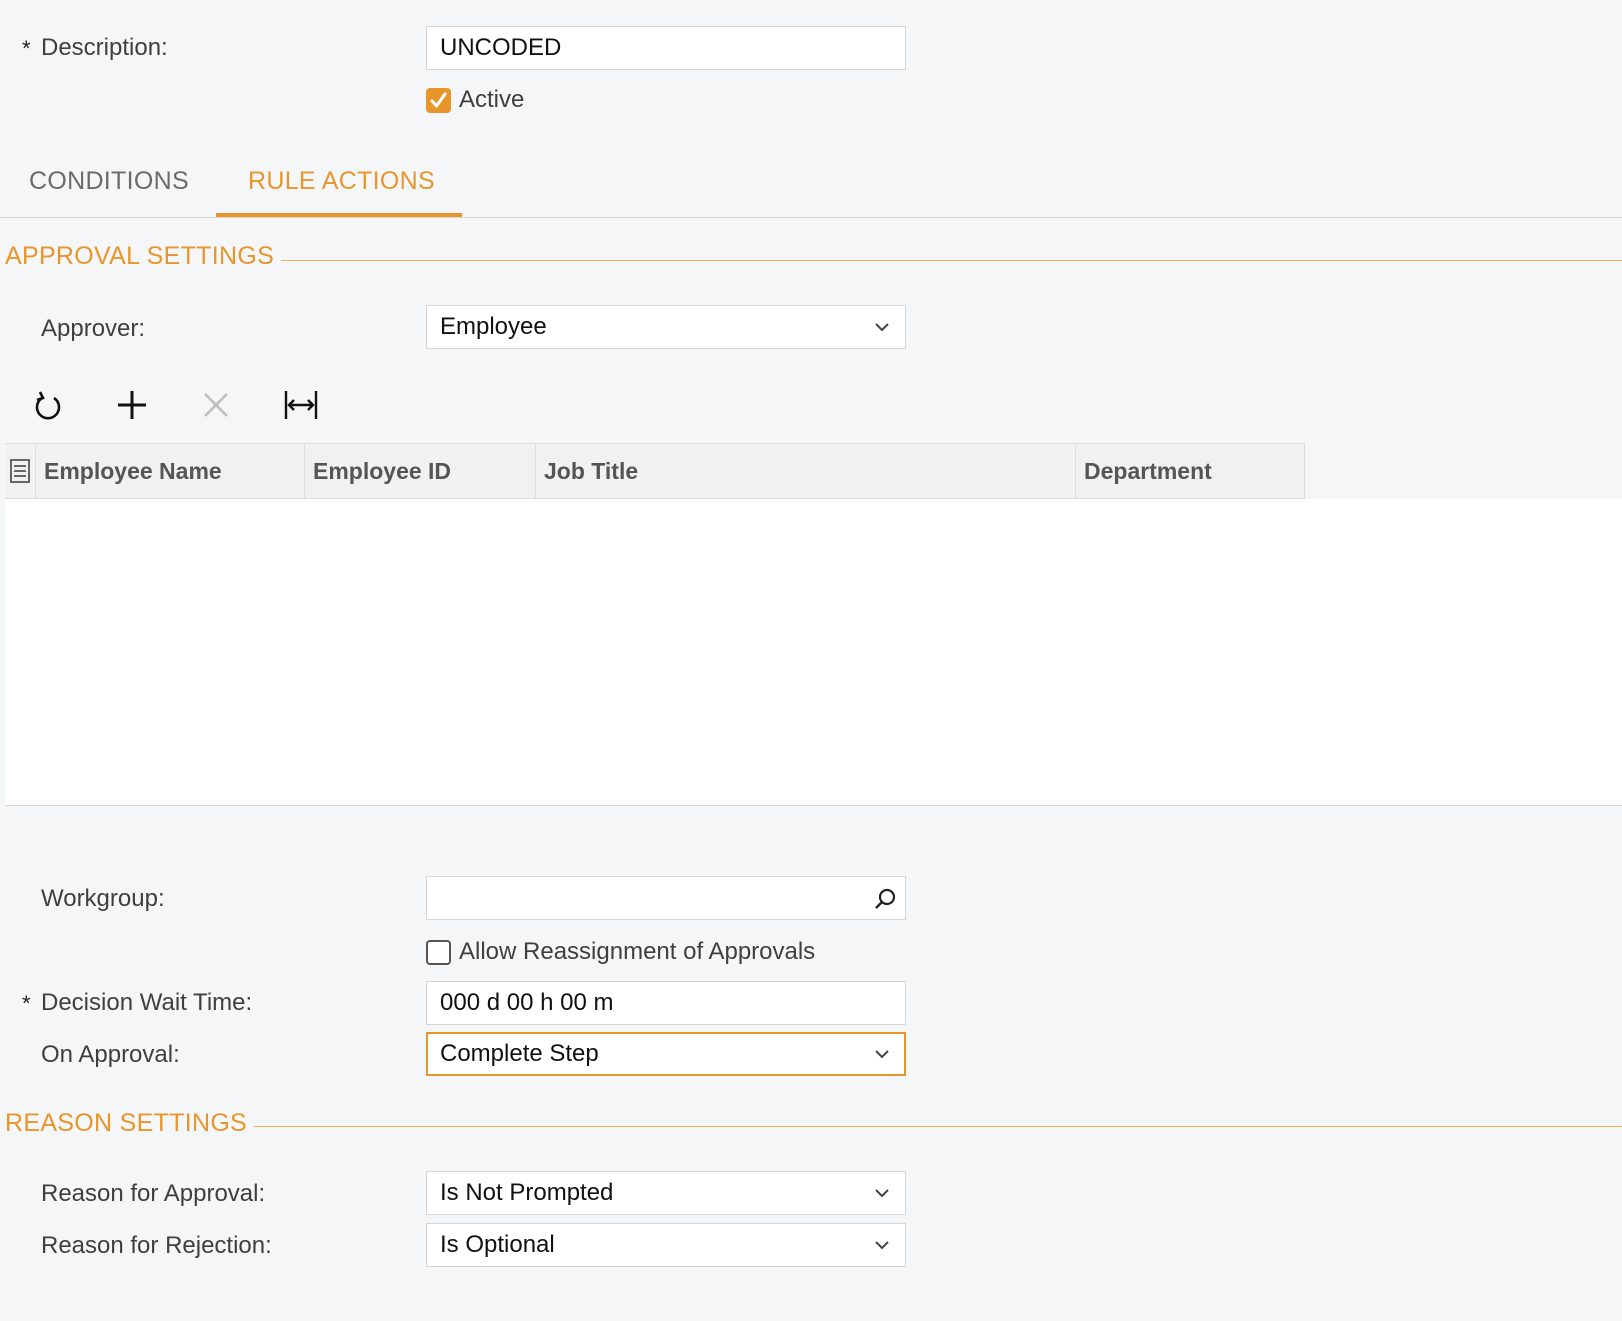 This screenshot has height=1321, width=1622. What do you see at coordinates (493, 326) in the screenshot?
I see `approver-value: Employee` at bounding box center [493, 326].